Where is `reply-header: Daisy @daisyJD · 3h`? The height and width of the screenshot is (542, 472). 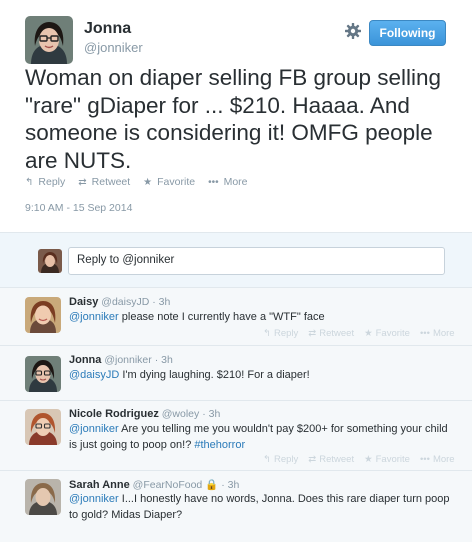
reply-header: Daisy @daisyJD · 3h is located at coordinates (119, 302).